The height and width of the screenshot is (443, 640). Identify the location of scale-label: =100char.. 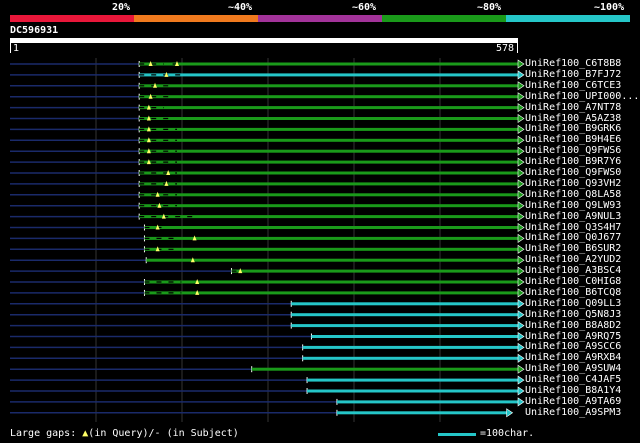
(507, 433).